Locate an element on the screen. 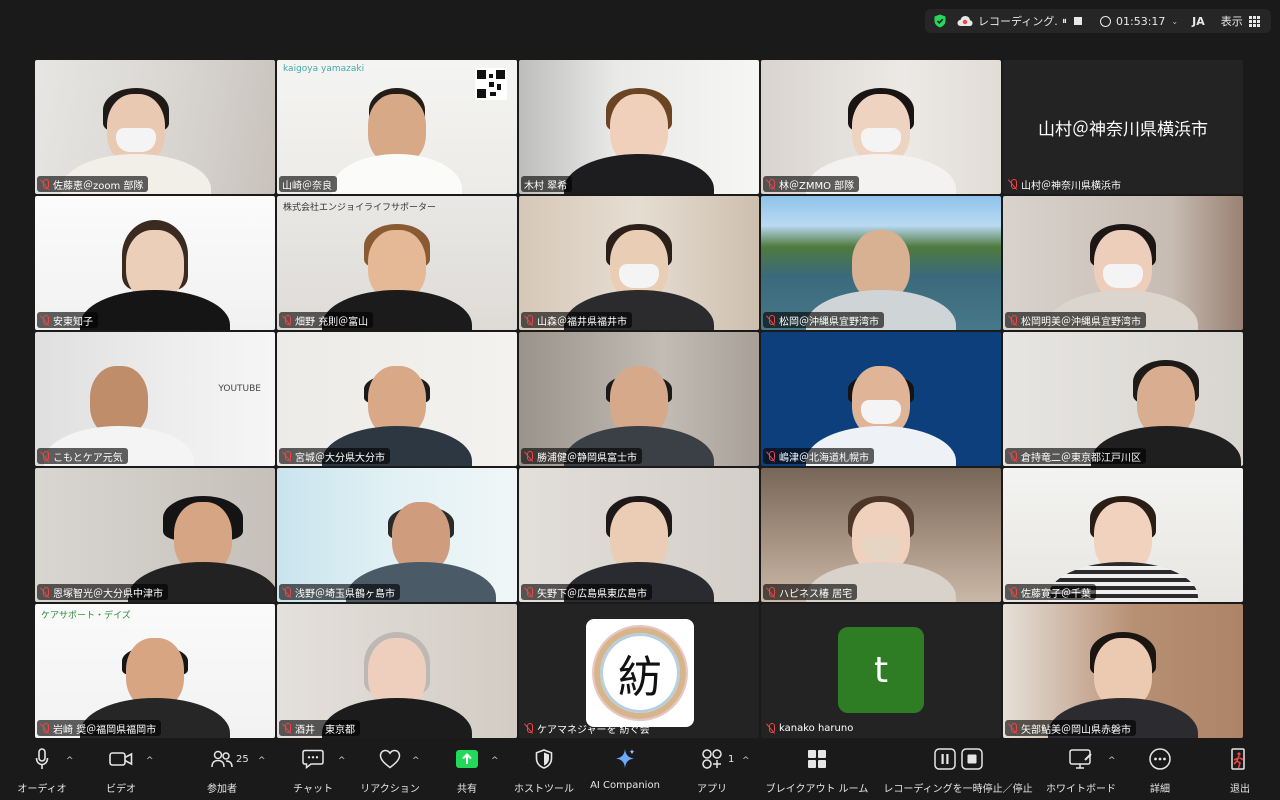 The image size is (1280, 800). share-options-caret-icon: ^ is located at coordinates (495, 761).